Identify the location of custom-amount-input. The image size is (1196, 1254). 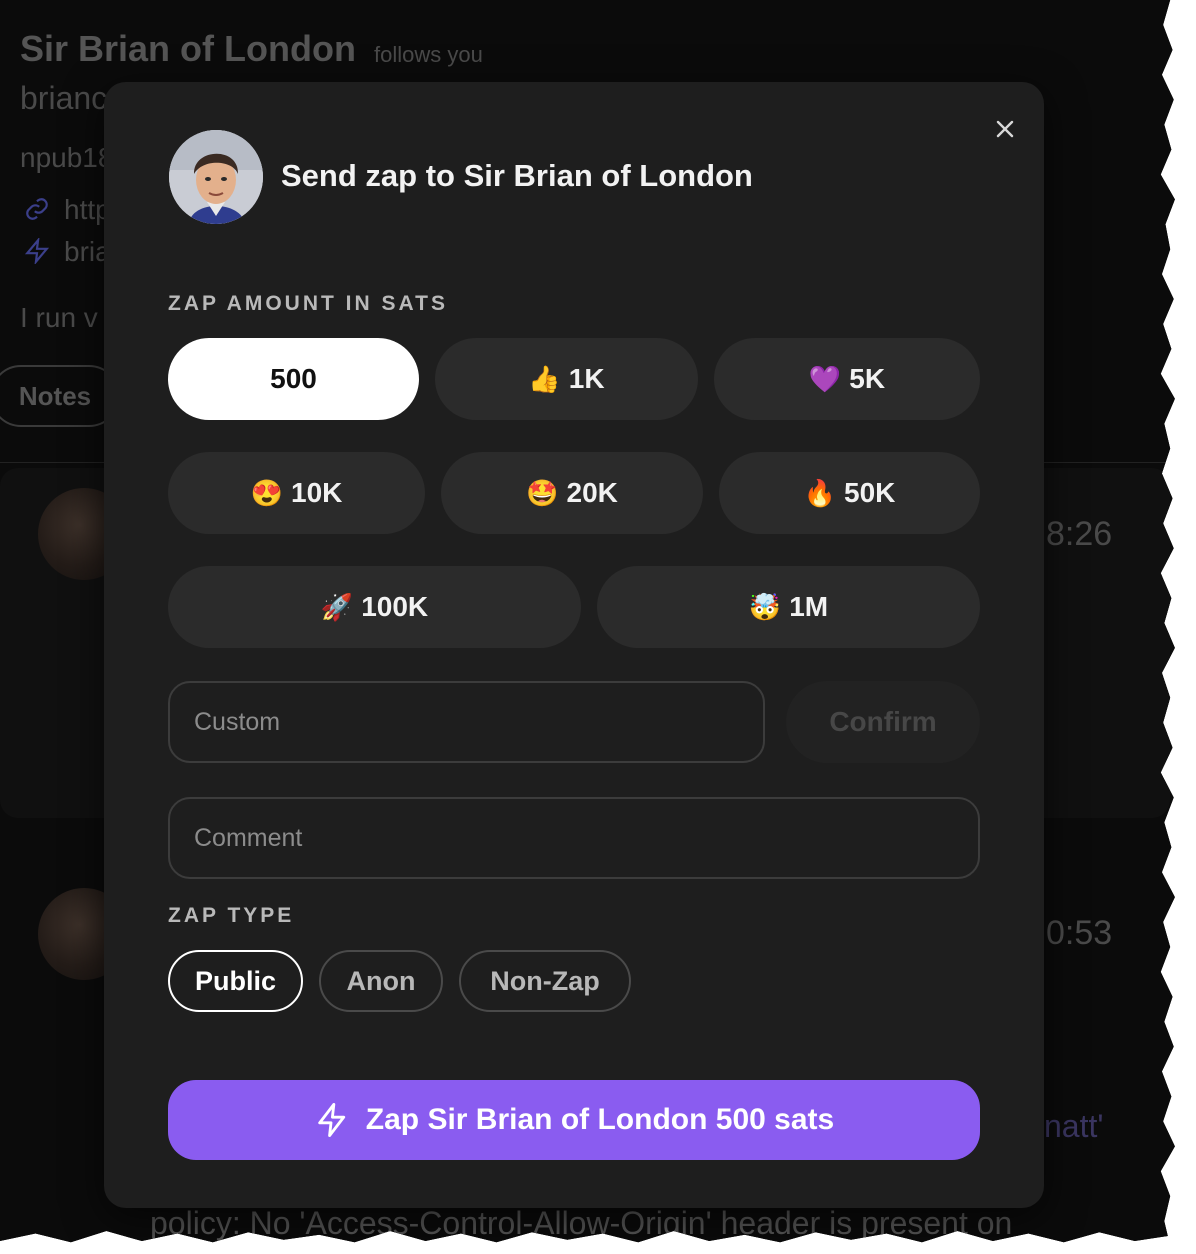
(466, 722).